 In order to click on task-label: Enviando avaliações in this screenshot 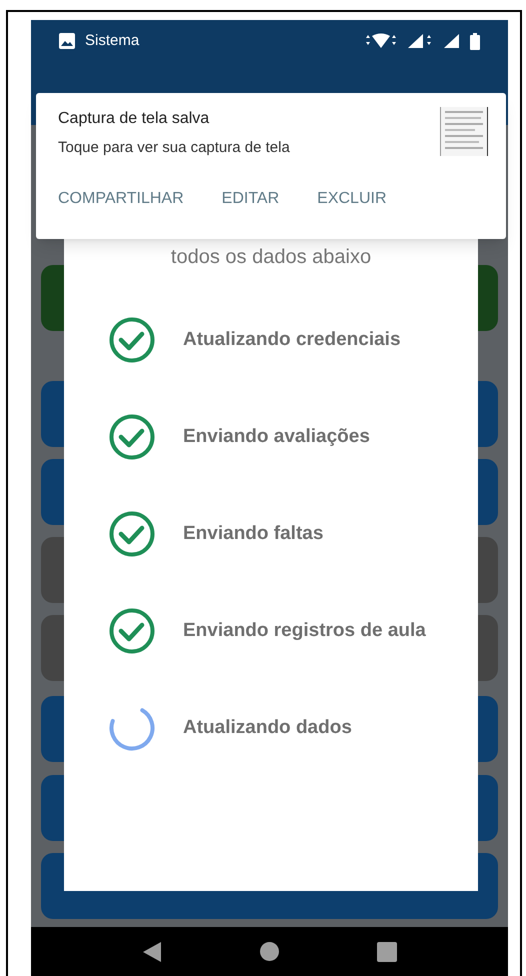, I will do `click(276, 436)`.